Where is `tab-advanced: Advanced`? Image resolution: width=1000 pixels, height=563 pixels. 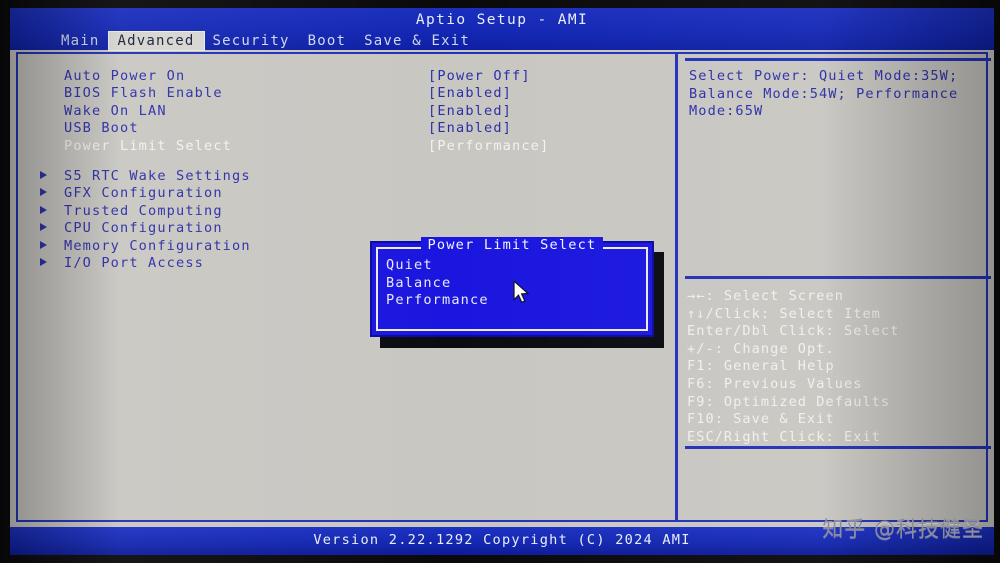
tab-advanced: Advanced is located at coordinates (156, 41).